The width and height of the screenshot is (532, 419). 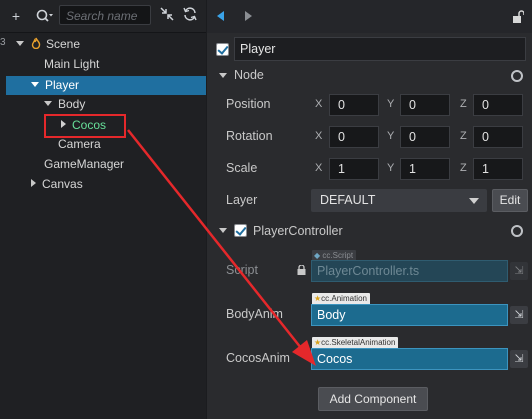 What do you see at coordinates (354, 169) in the screenshot?
I see `scale-x-input: 1` at bounding box center [354, 169].